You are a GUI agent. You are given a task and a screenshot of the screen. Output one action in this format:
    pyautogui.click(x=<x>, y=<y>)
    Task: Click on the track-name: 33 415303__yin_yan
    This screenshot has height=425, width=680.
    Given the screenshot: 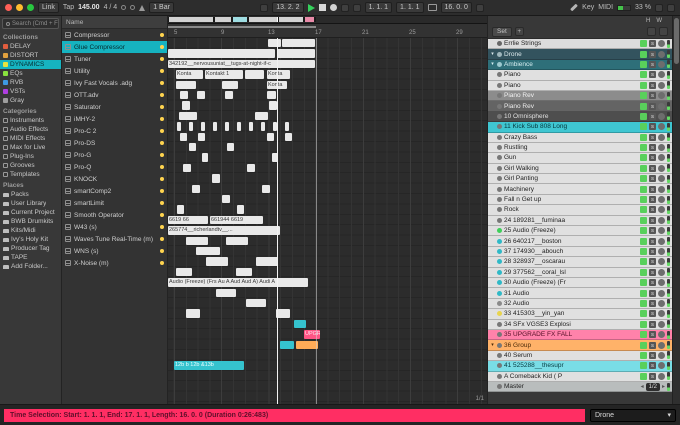 What is the action you would take?
    pyautogui.click(x=571, y=313)
    